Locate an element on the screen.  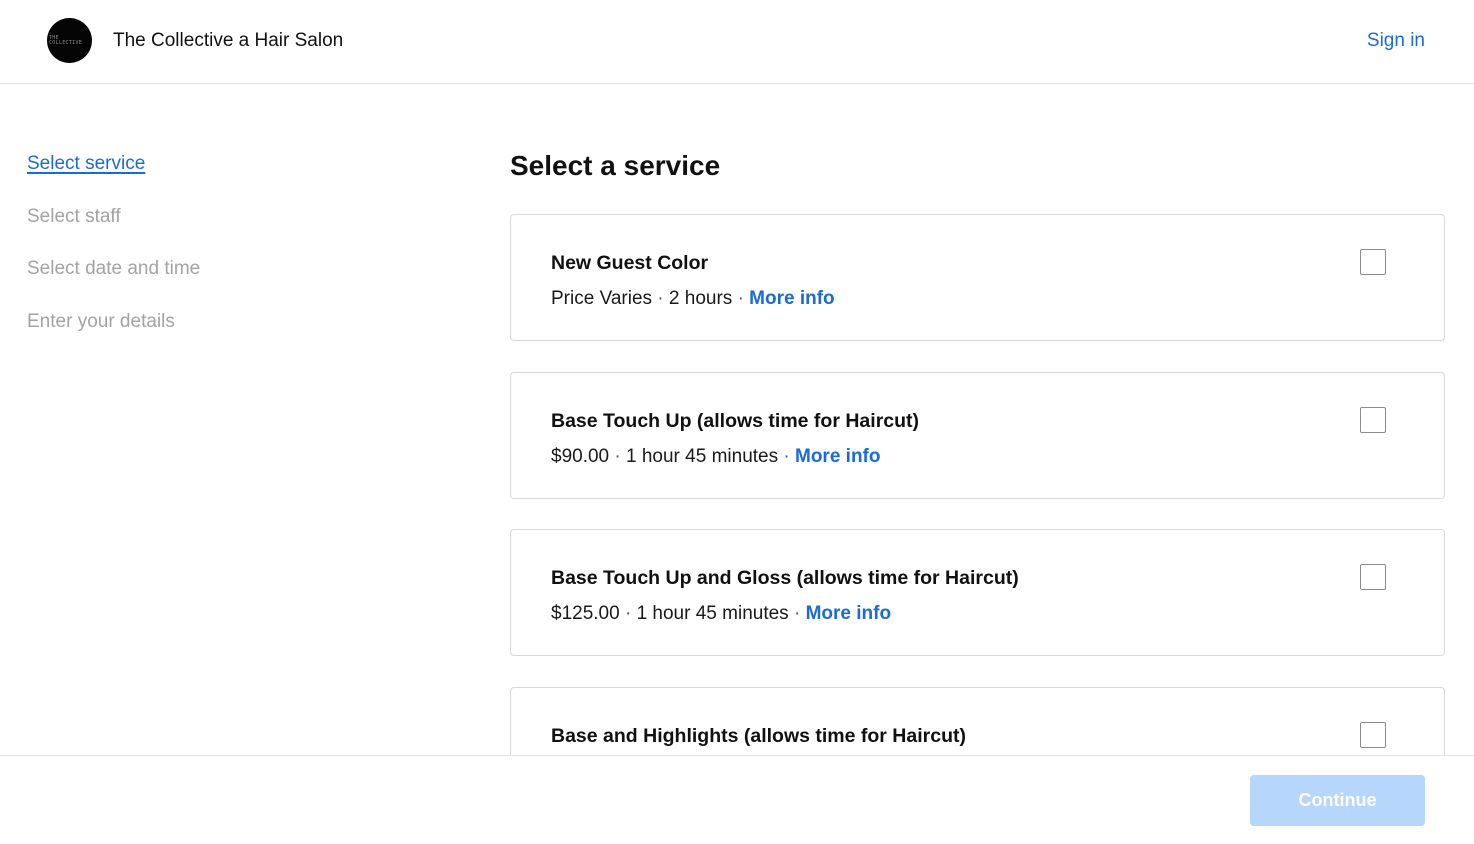
salon-logo: THE COLLECTIVE is located at coordinates (69, 40).